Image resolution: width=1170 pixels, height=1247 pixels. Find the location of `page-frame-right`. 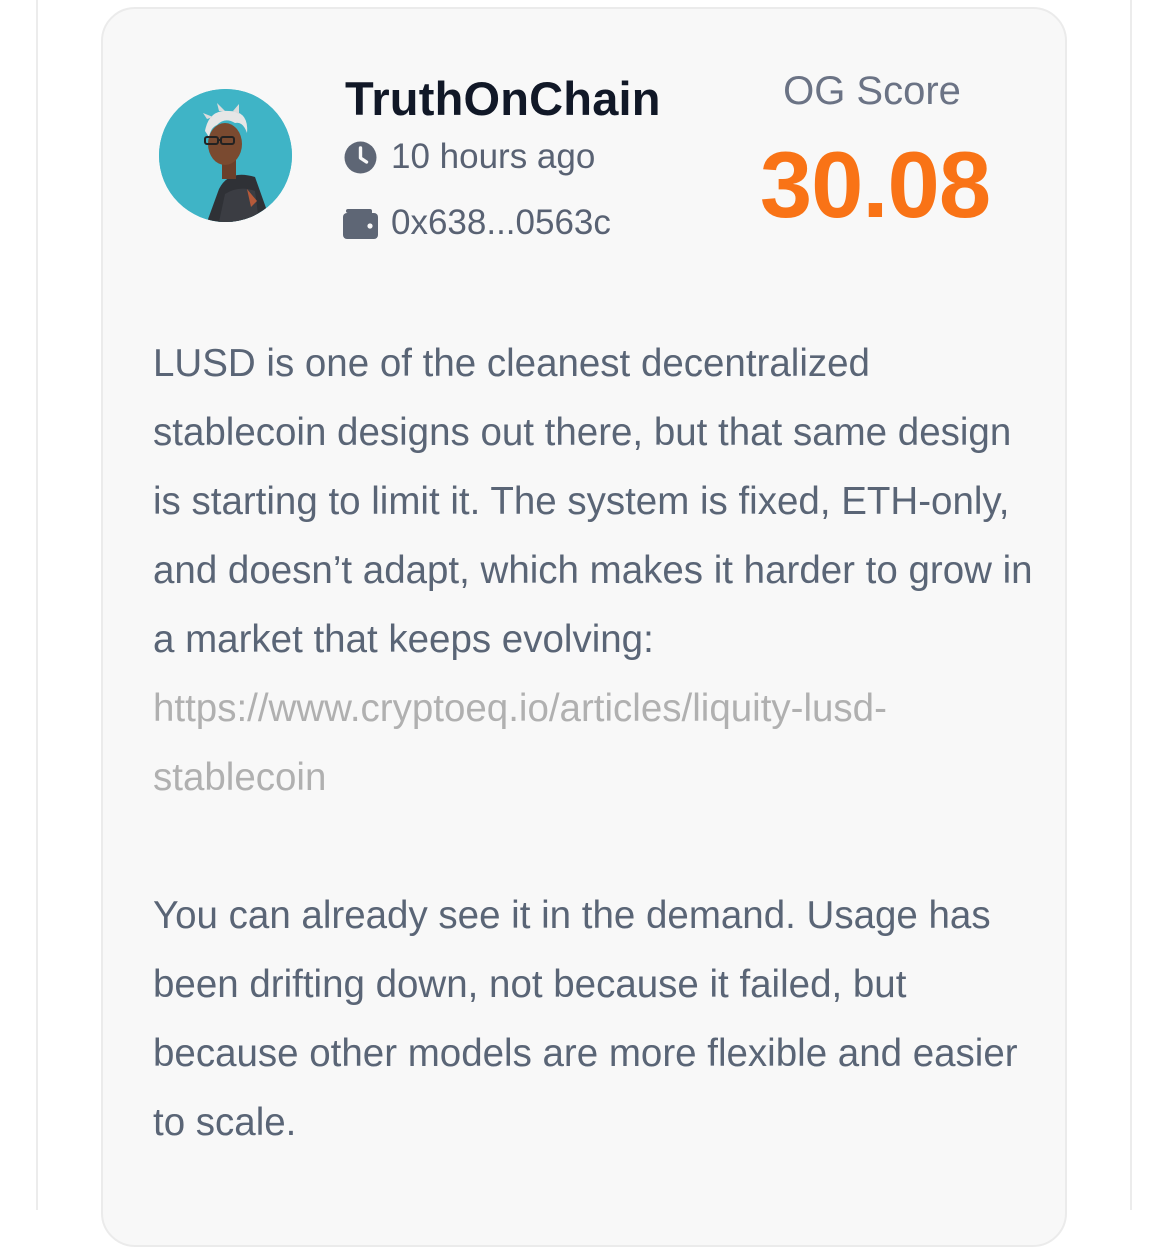

page-frame-right is located at coordinates (1131, 605).